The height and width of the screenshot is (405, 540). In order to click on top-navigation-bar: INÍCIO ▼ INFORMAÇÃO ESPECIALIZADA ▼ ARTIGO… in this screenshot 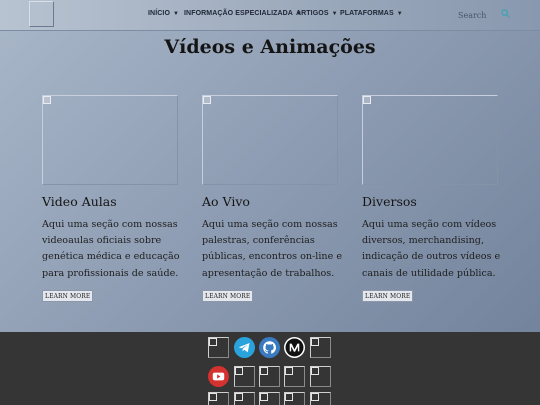, I will do `click(270, 15)`.